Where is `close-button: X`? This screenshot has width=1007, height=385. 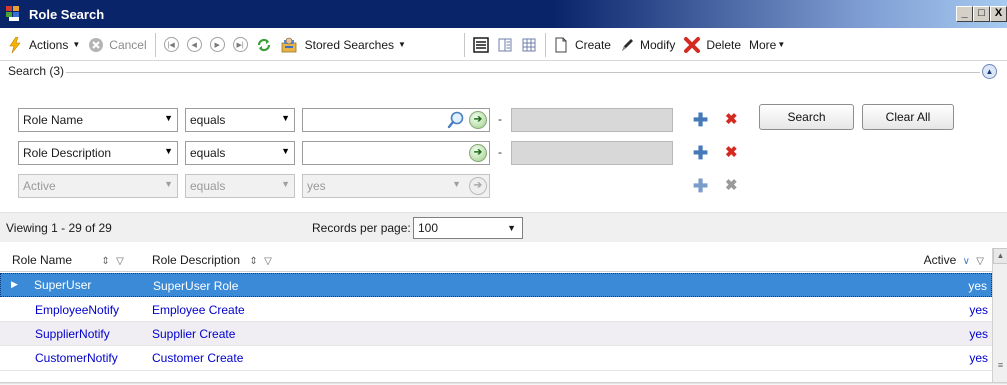
close-button: X is located at coordinates (998, 14).